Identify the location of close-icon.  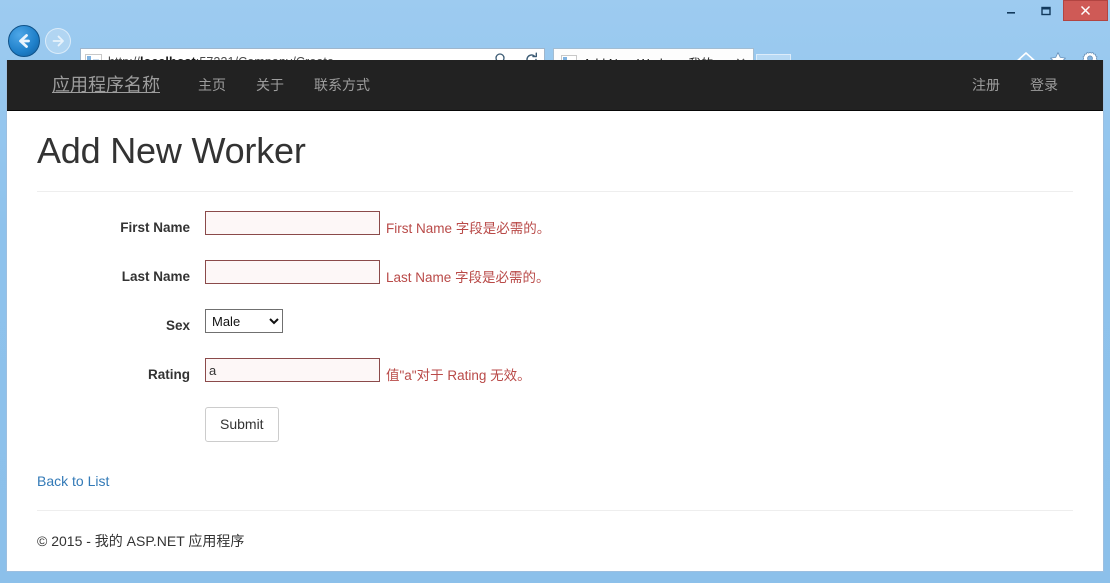
(1085, 10).